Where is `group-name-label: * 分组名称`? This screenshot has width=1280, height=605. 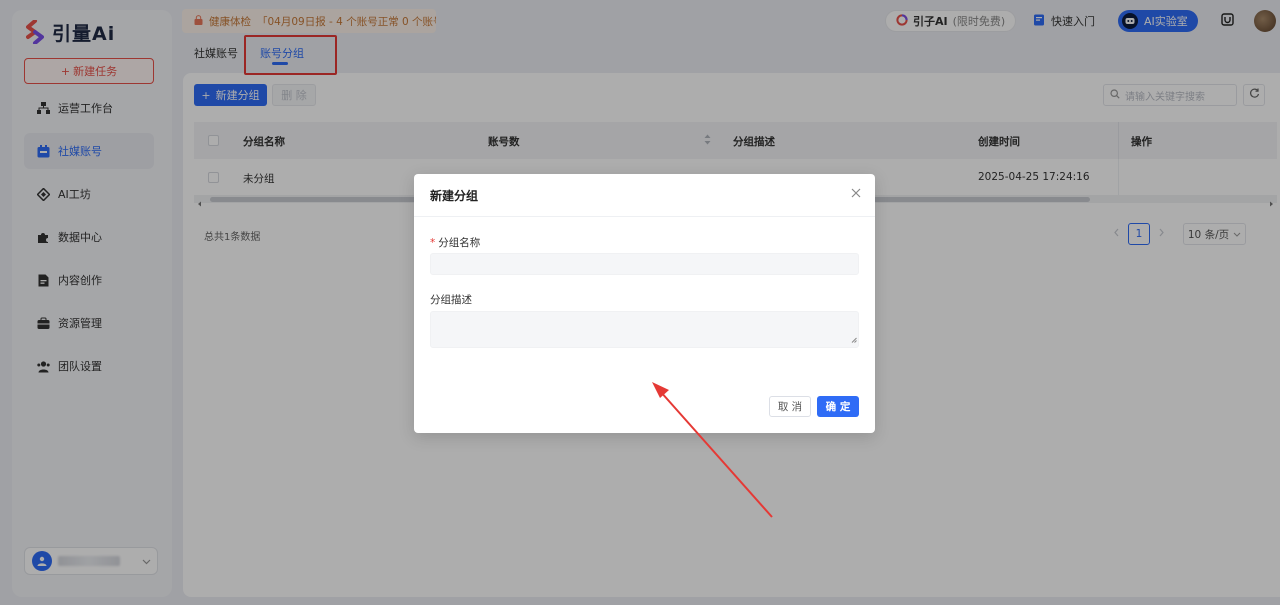 group-name-label: * 分组名称 is located at coordinates (455, 242).